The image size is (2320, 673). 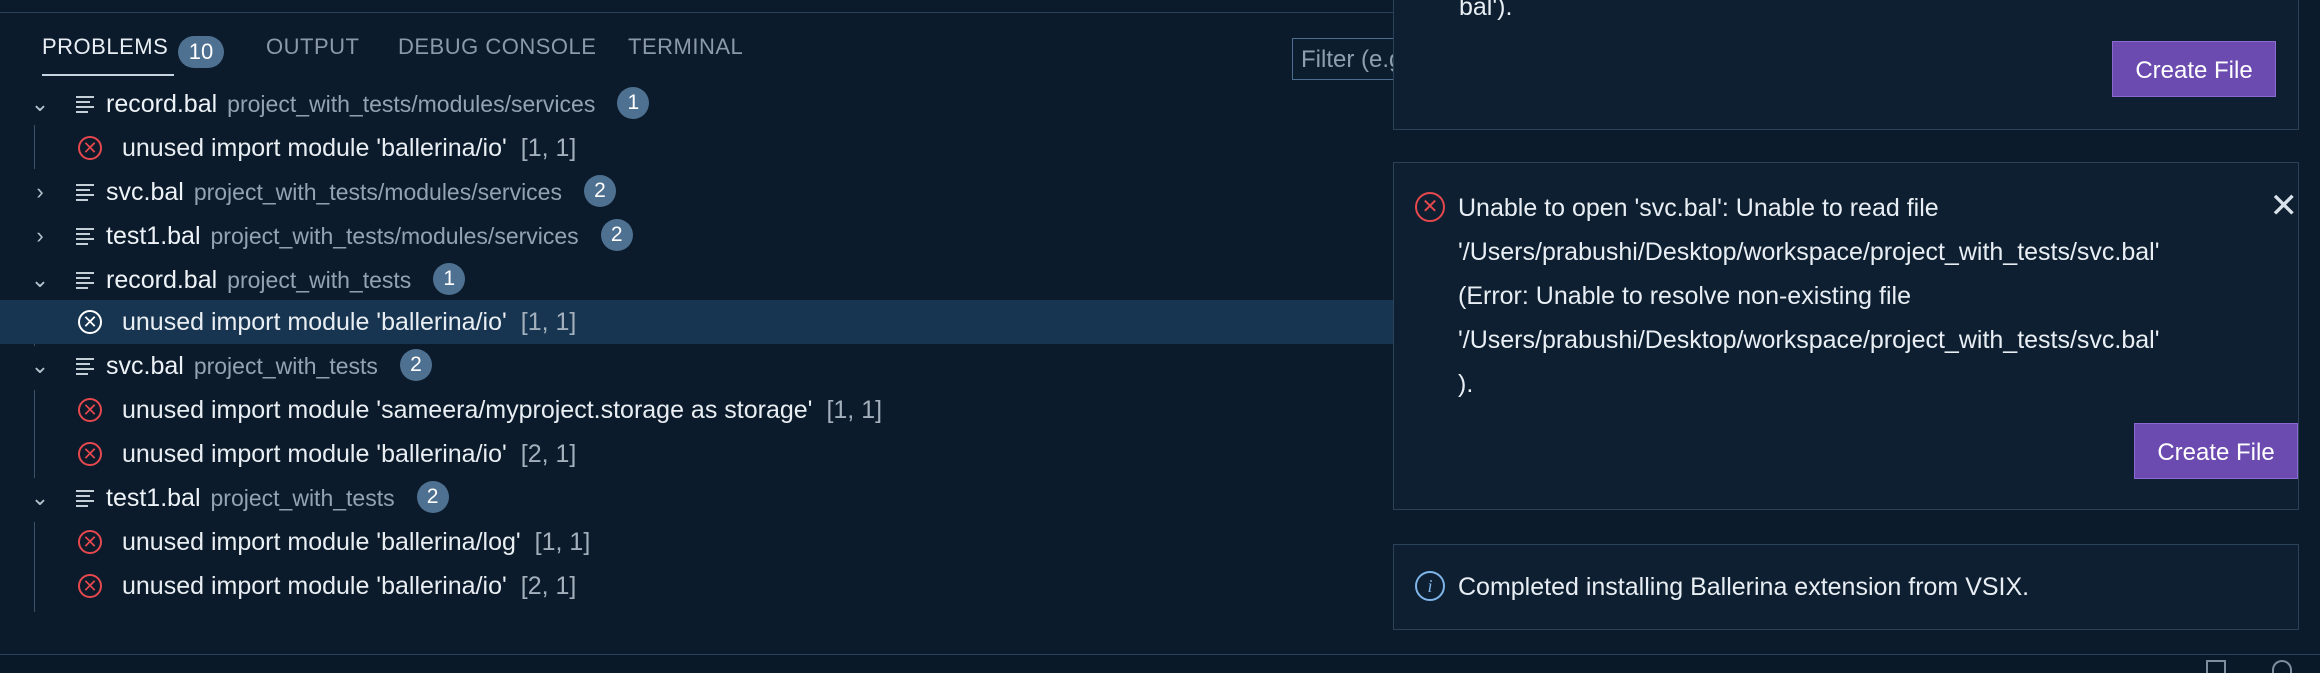 I want to click on tab-terminal: TERMINAL, so click(x=685, y=47).